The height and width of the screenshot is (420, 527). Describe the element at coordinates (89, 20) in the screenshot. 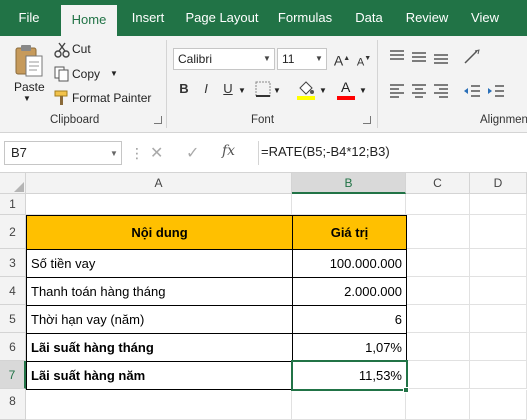

I see `tab-home: Home` at that location.